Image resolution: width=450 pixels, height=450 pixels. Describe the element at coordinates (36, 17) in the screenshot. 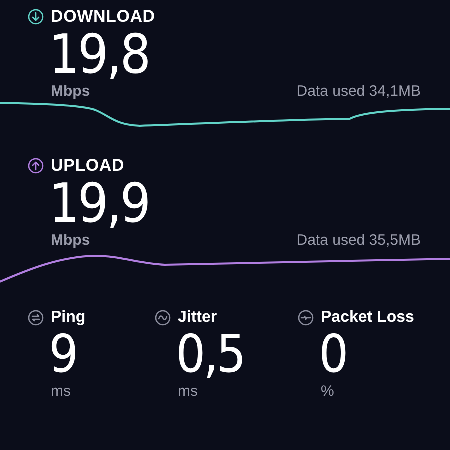

I see `download-icon` at that location.